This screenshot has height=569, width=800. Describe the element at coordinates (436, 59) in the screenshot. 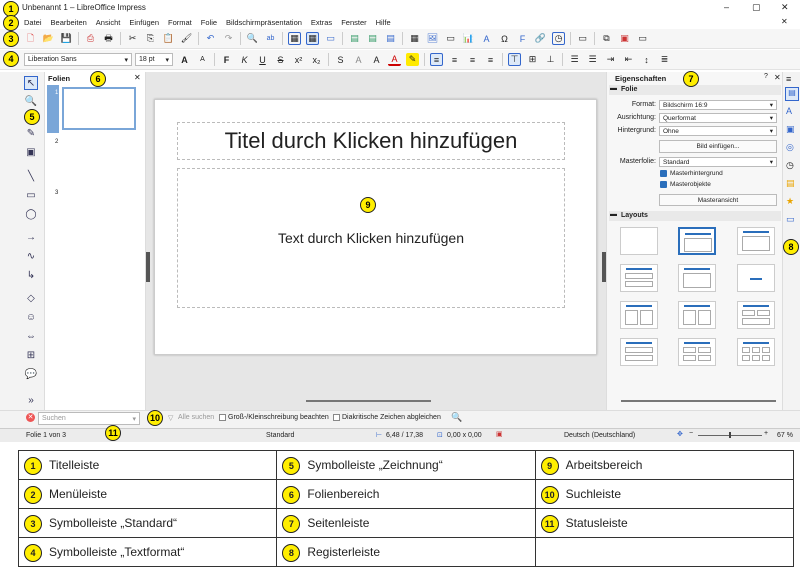

I see `align-left-icon: ≡` at that location.